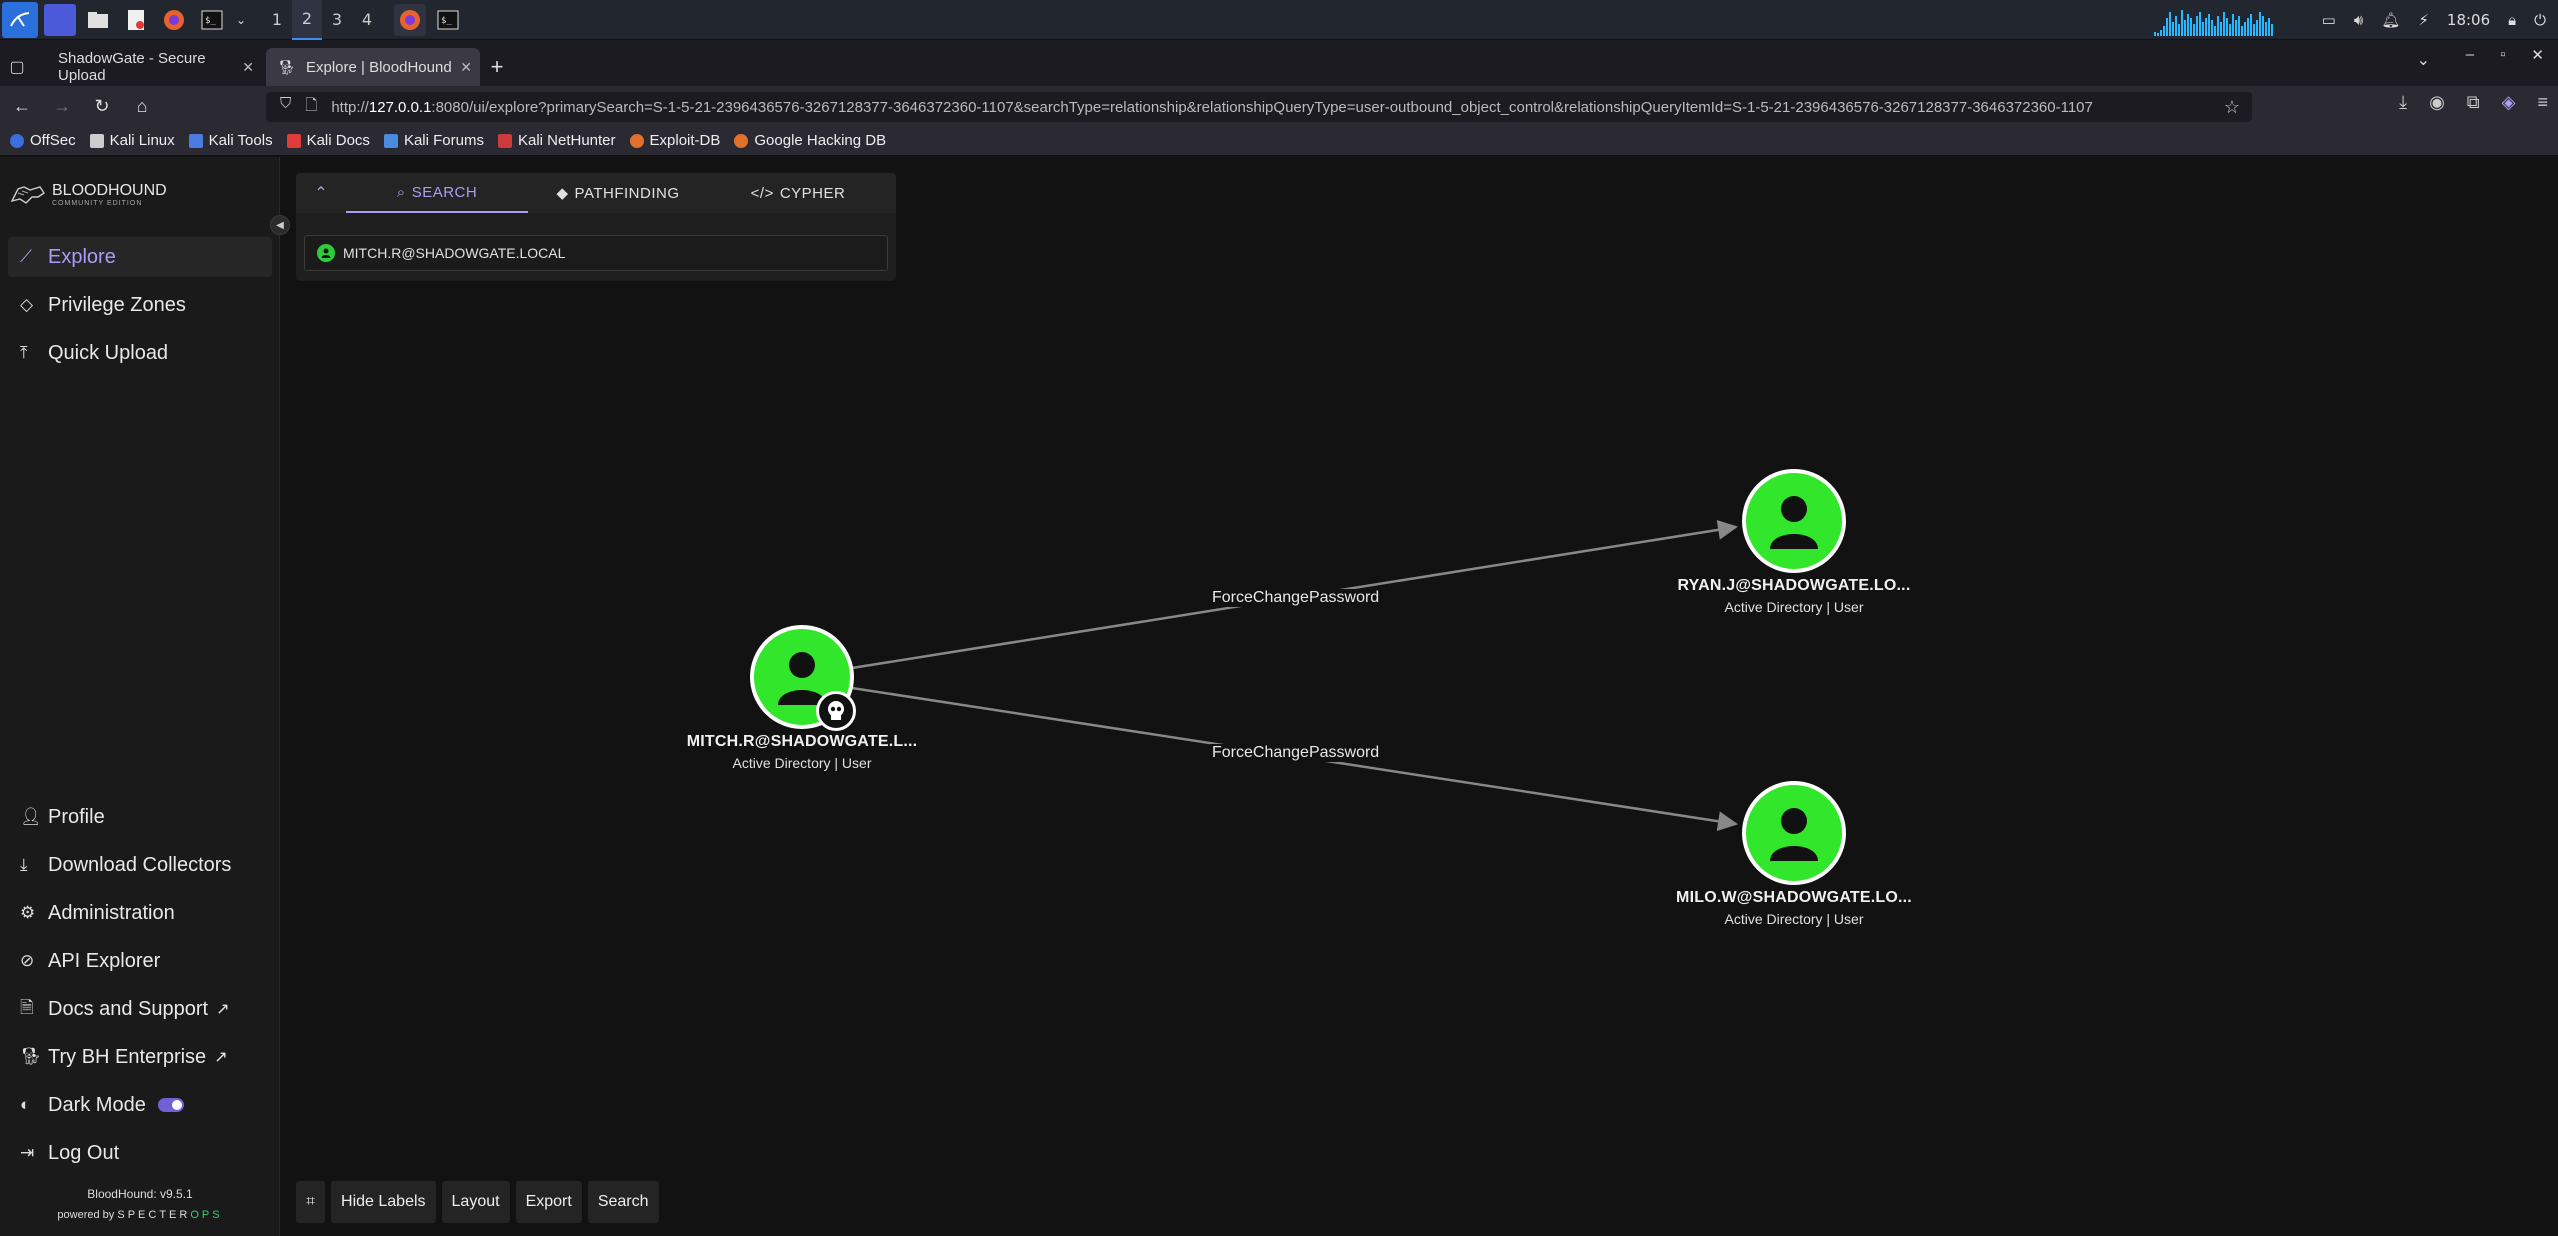 The width and height of the screenshot is (2558, 1236). I want to click on kali-menu-icon, so click(20, 19).